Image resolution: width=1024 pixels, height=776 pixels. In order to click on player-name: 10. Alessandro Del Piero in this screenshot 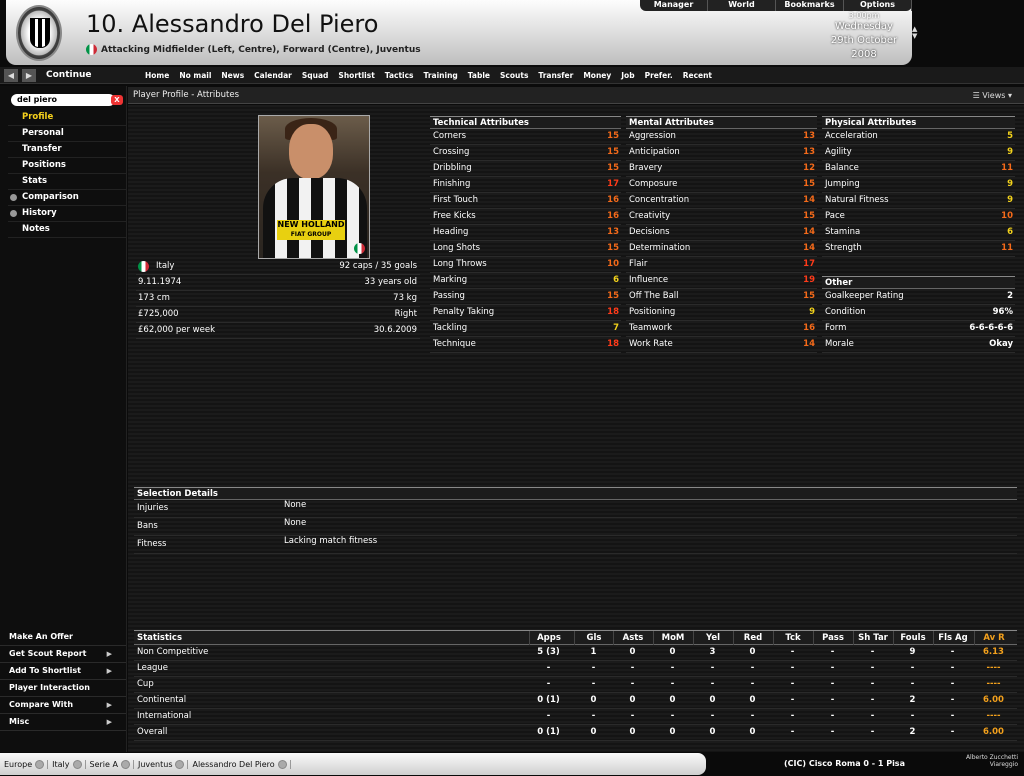, I will do `click(232, 24)`.